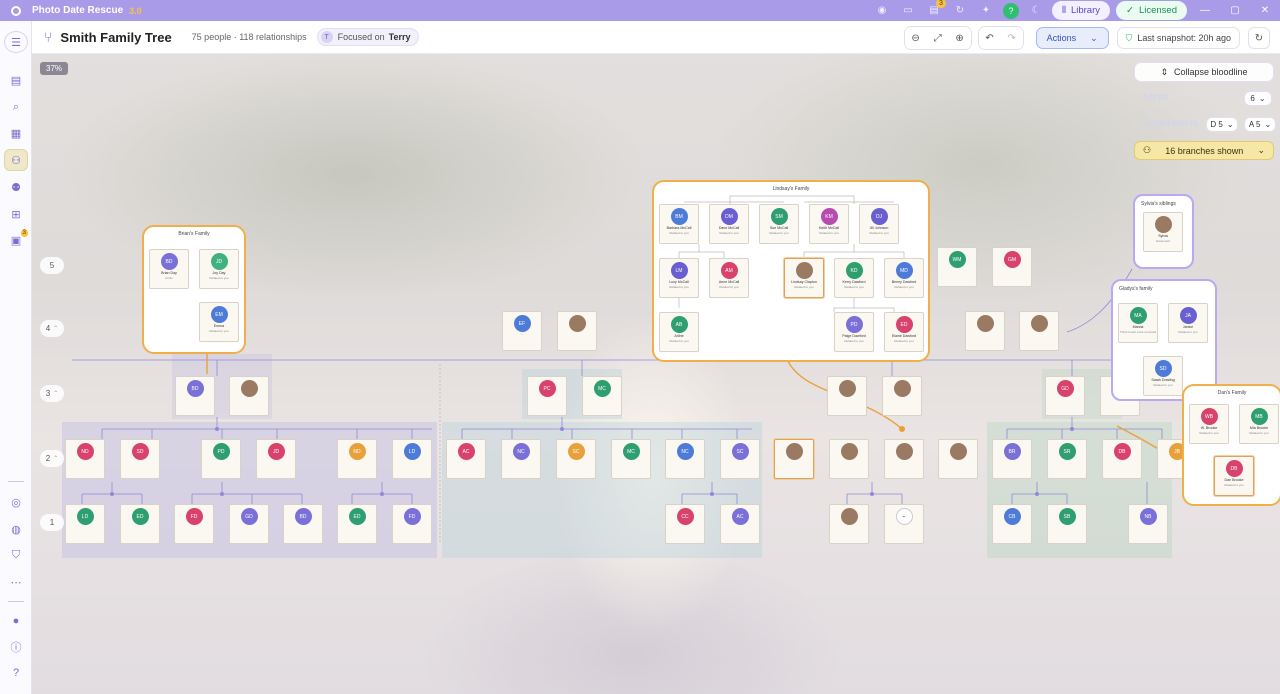 The height and width of the screenshot is (694, 1280). I want to click on person-card: MA Marcia Third cousin once removed, so click(1138, 323).